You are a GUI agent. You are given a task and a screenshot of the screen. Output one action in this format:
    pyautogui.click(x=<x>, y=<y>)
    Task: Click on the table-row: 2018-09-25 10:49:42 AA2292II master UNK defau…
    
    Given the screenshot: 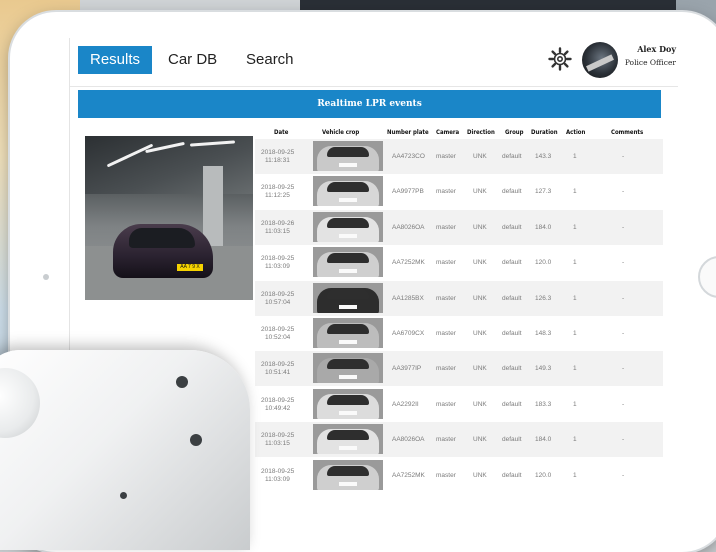 What is the action you would take?
    pyautogui.click(x=459, y=404)
    